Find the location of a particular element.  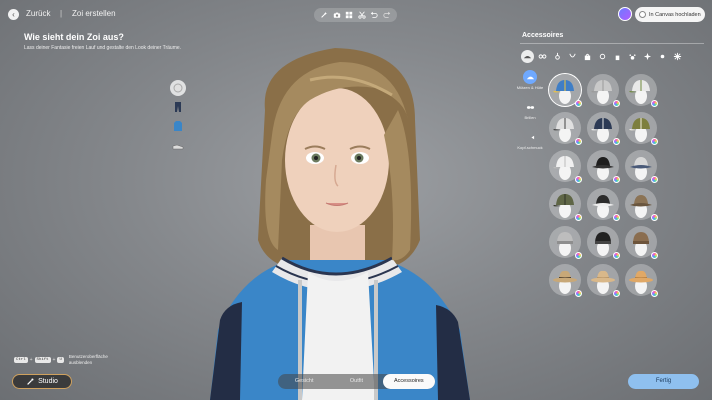

bag-icon is located at coordinates (587, 57).